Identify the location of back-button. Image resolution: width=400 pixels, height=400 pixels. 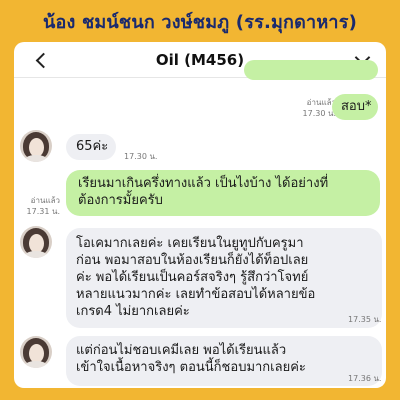
(41, 60).